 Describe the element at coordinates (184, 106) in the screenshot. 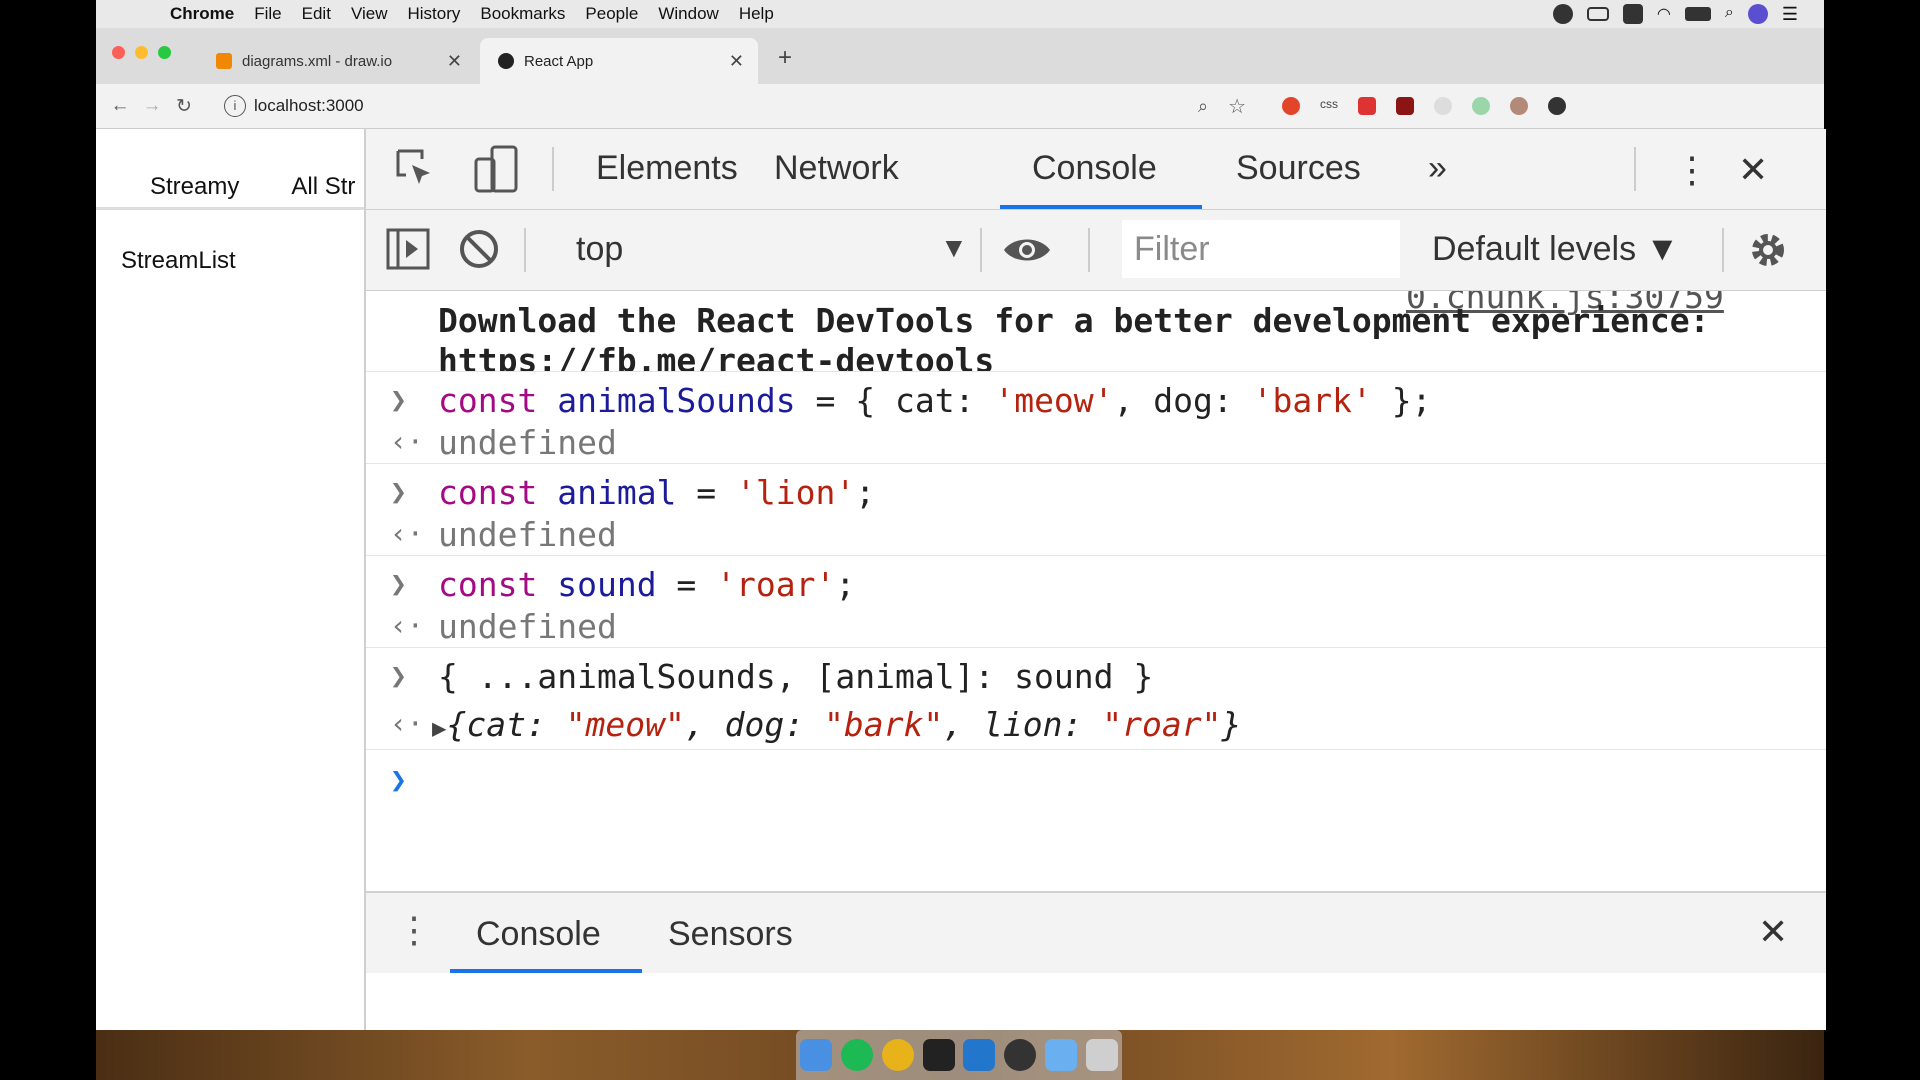

I see `reload-button: ↻` at that location.